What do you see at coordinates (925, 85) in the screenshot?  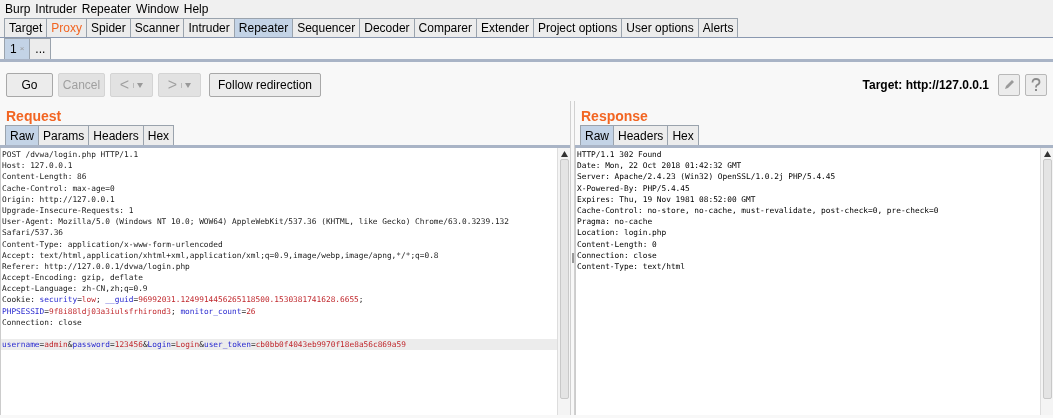 I see `target-label: Target: http://127.0.0.1` at bounding box center [925, 85].